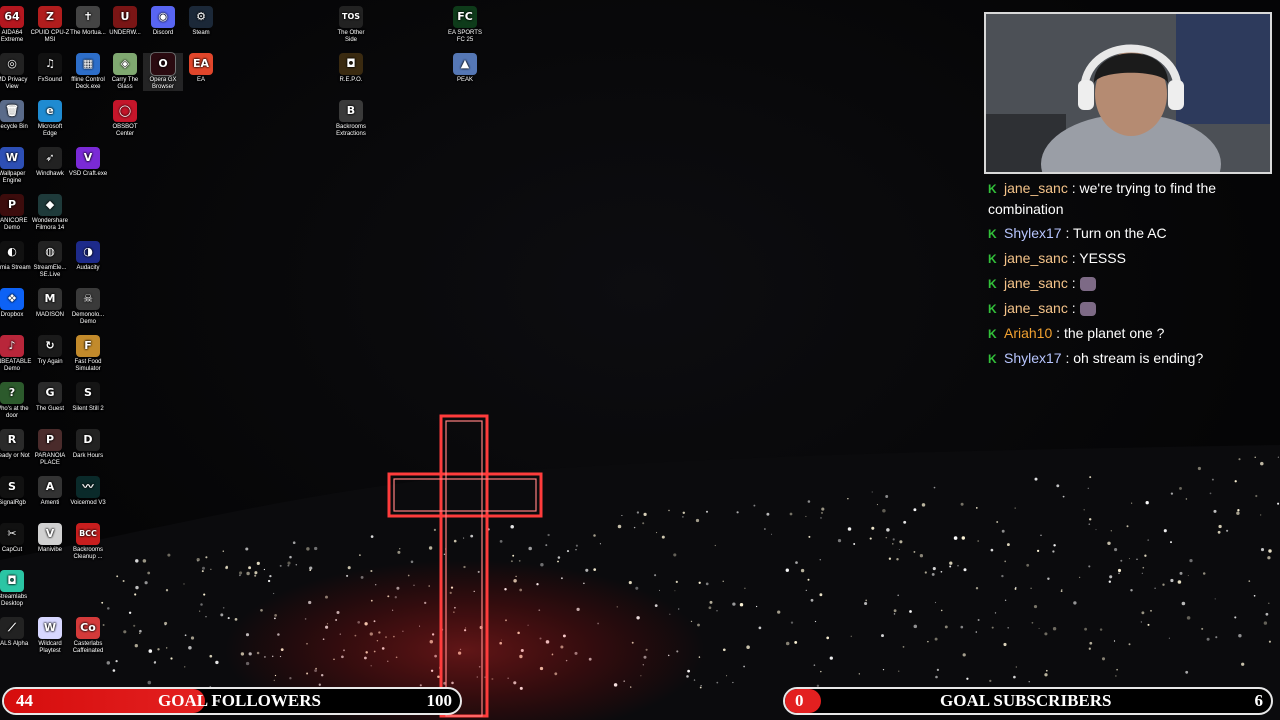  I want to click on desktop-icon-label: Windhawk, so click(50, 174).